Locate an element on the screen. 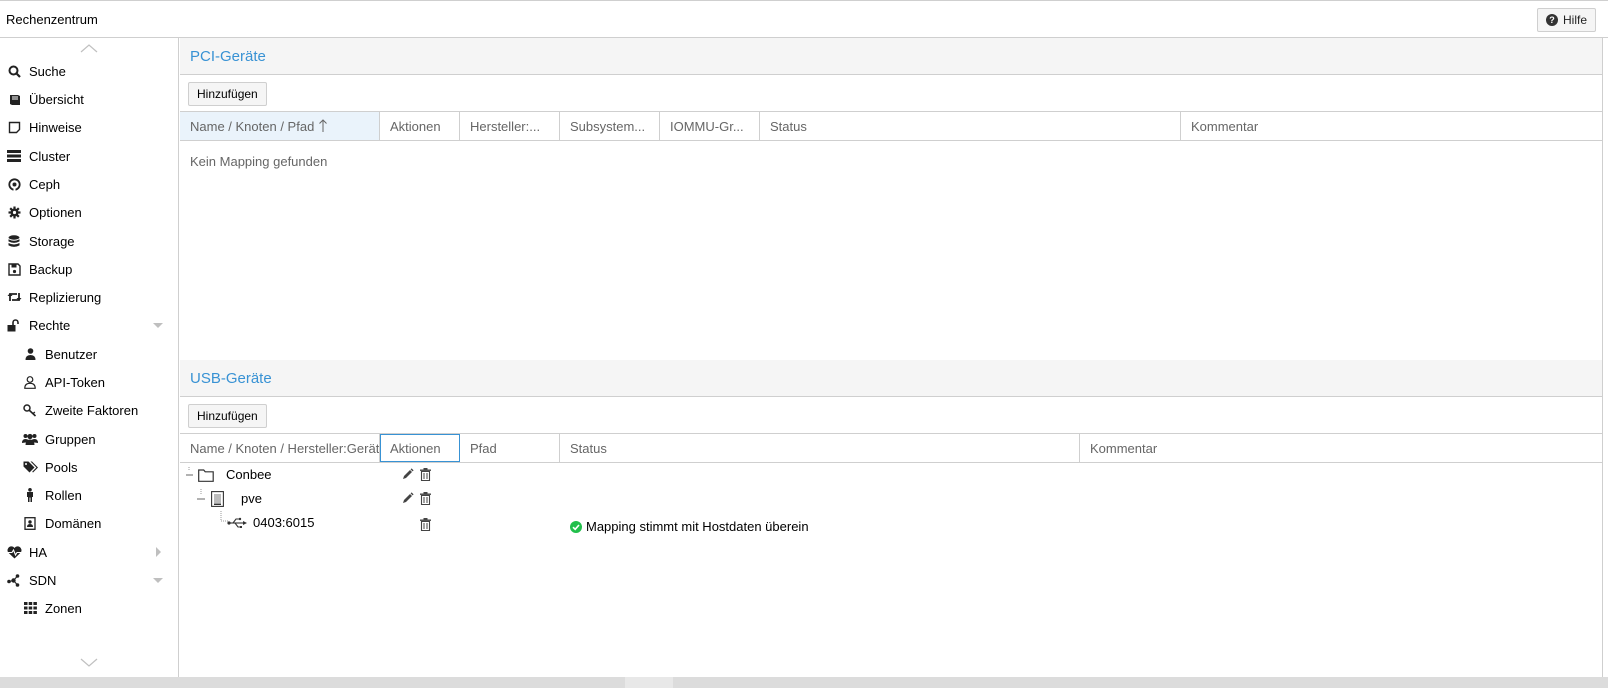  sidebar-item-label: Hinweise is located at coordinates (55, 127).